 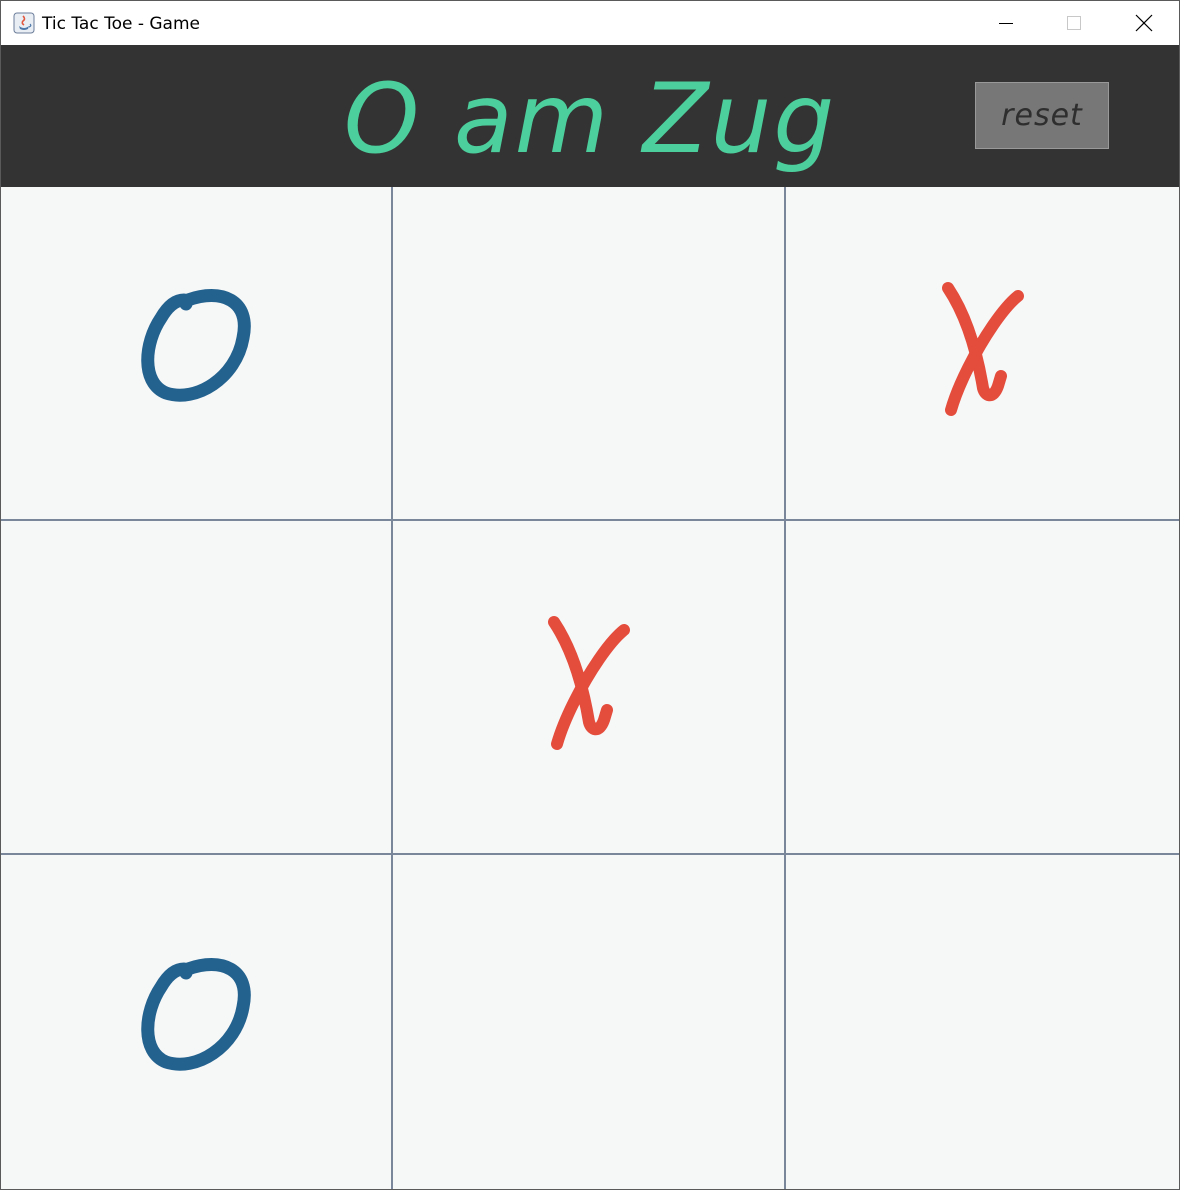 I want to click on minimize-button, so click(x=1006, y=23).